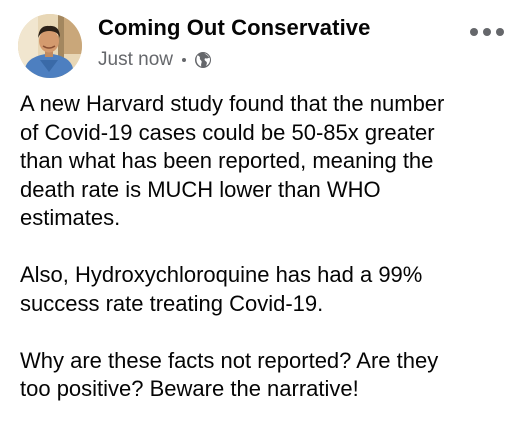 The height and width of the screenshot is (422, 520). What do you see at coordinates (203, 60) in the screenshot?
I see `globe-icon` at bounding box center [203, 60].